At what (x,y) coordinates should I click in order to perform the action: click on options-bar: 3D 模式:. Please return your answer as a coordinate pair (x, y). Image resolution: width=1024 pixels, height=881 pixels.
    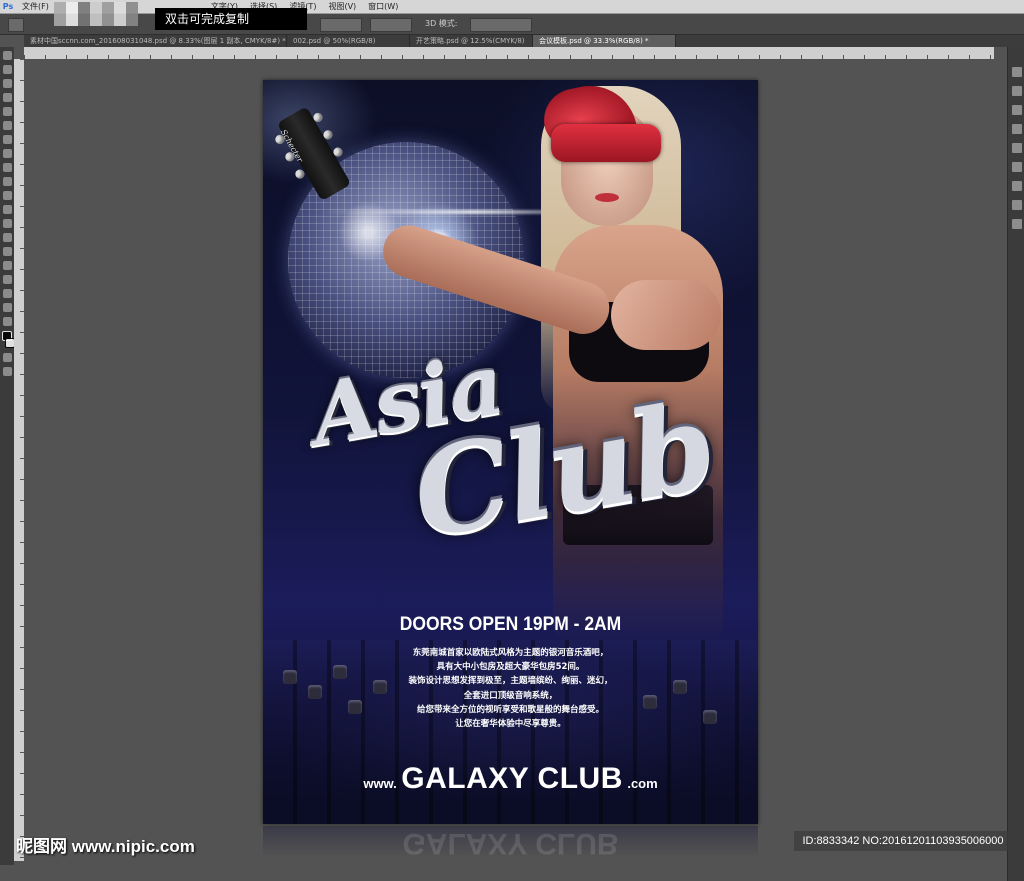
    Looking at the image, I should click on (512, 24).